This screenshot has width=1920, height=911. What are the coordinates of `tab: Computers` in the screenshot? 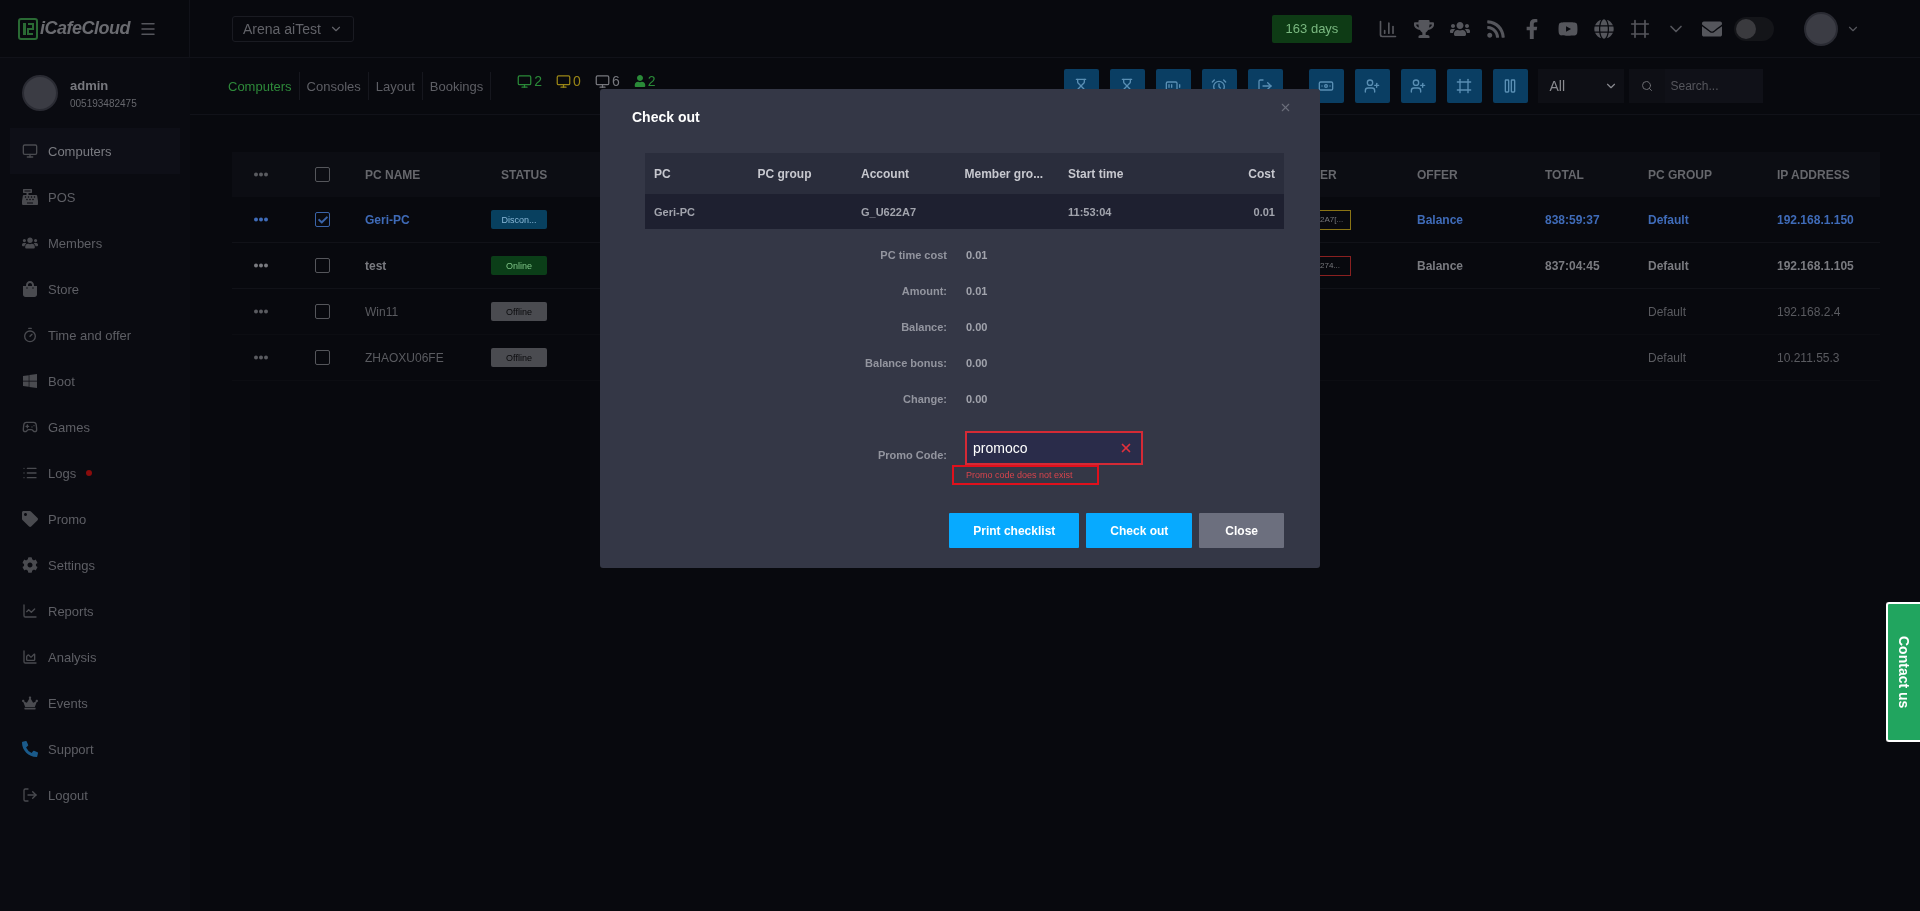 It's located at (264, 86).